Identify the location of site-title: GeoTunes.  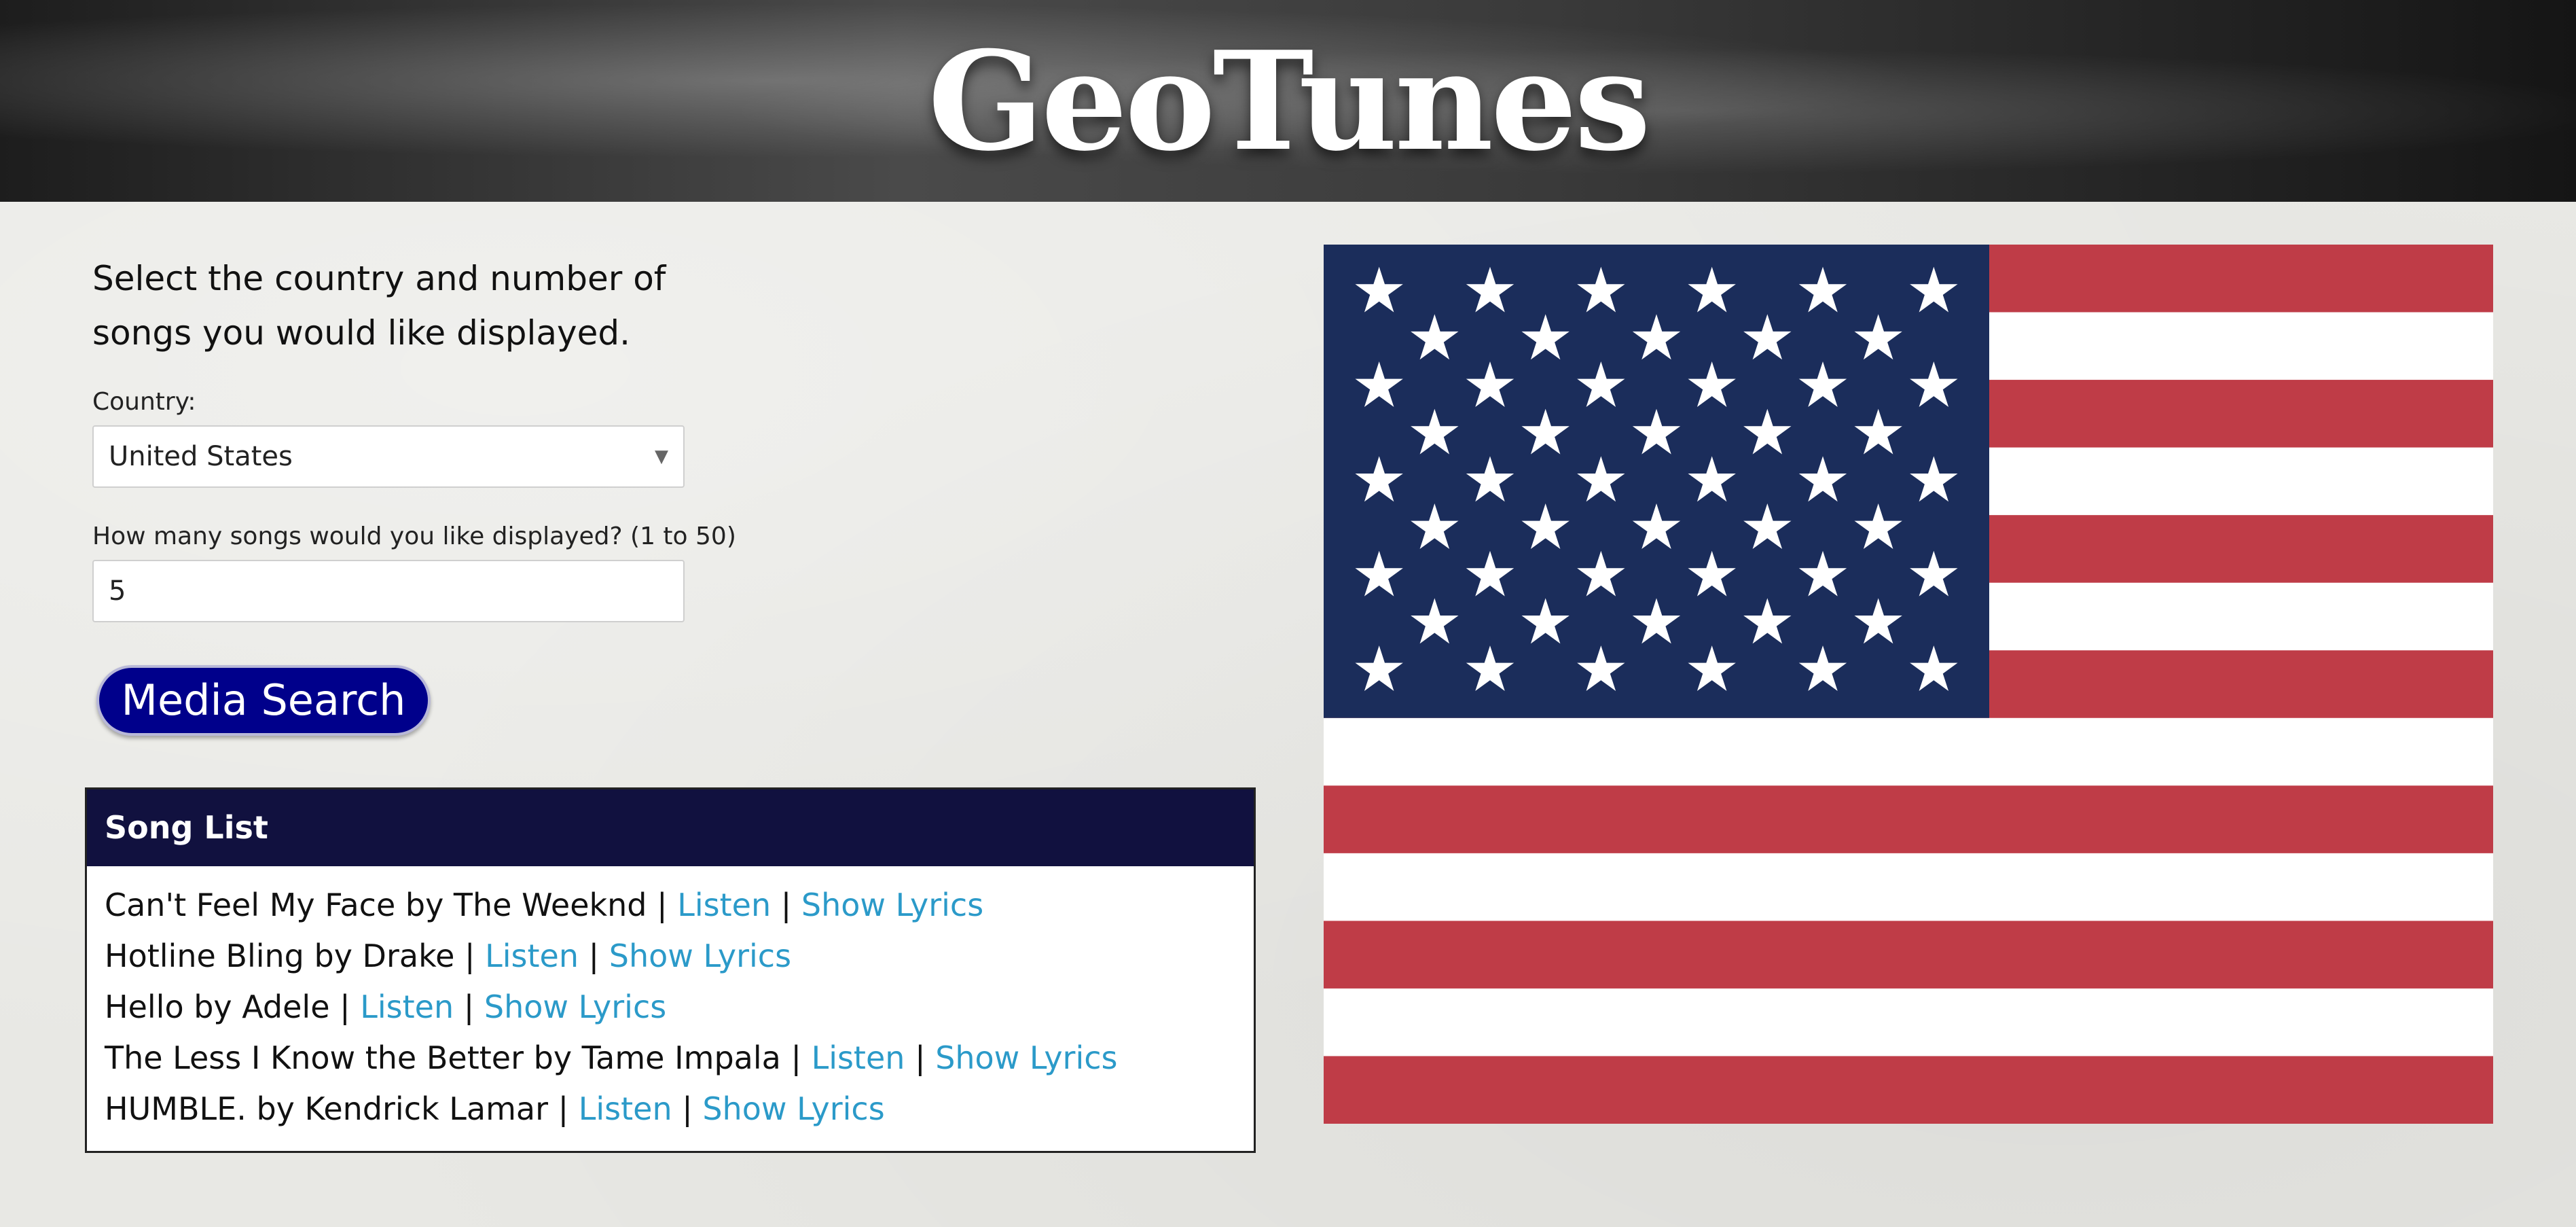
(1289, 101).